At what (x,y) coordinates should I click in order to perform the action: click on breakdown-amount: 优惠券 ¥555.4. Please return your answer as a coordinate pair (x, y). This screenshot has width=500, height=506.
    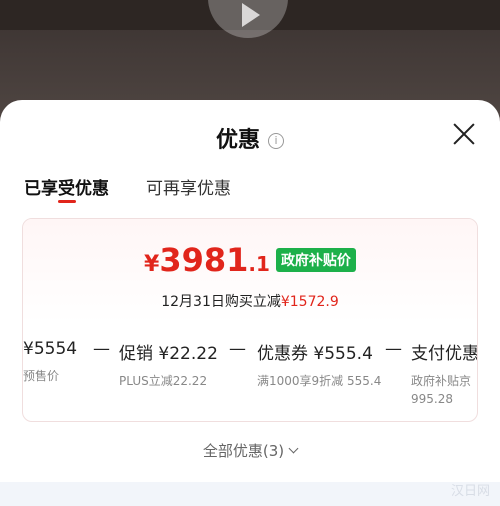
    Looking at the image, I should click on (315, 354).